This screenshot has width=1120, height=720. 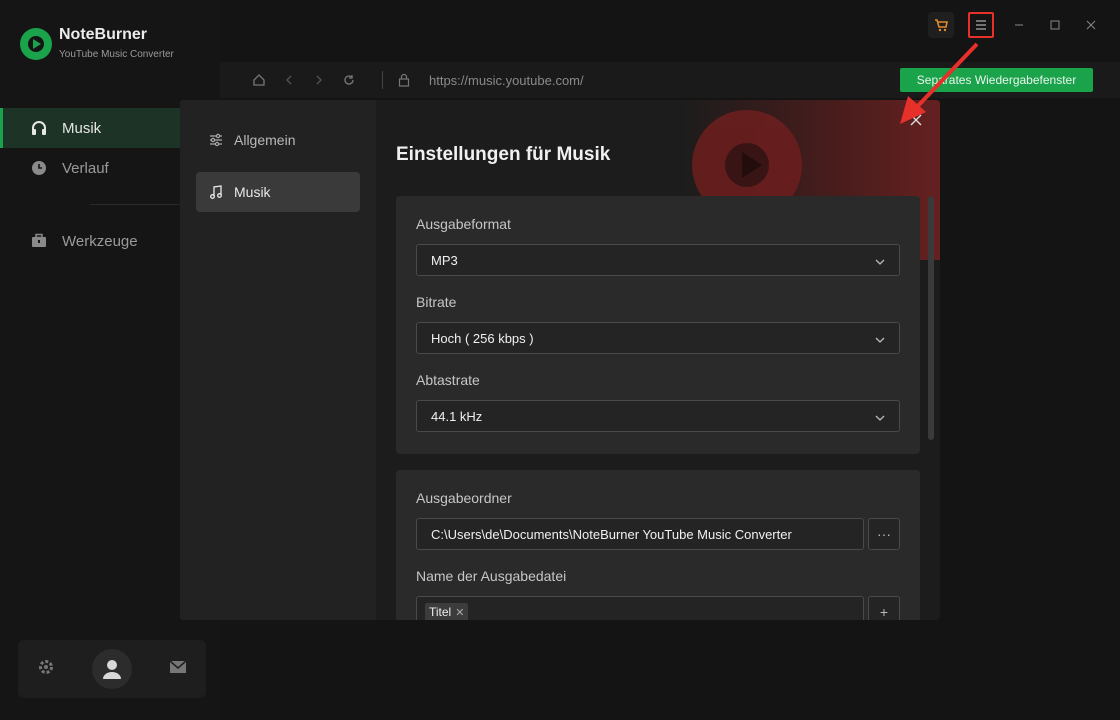 I want to click on sidebar-item-label: Musik, so click(x=82, y=128).